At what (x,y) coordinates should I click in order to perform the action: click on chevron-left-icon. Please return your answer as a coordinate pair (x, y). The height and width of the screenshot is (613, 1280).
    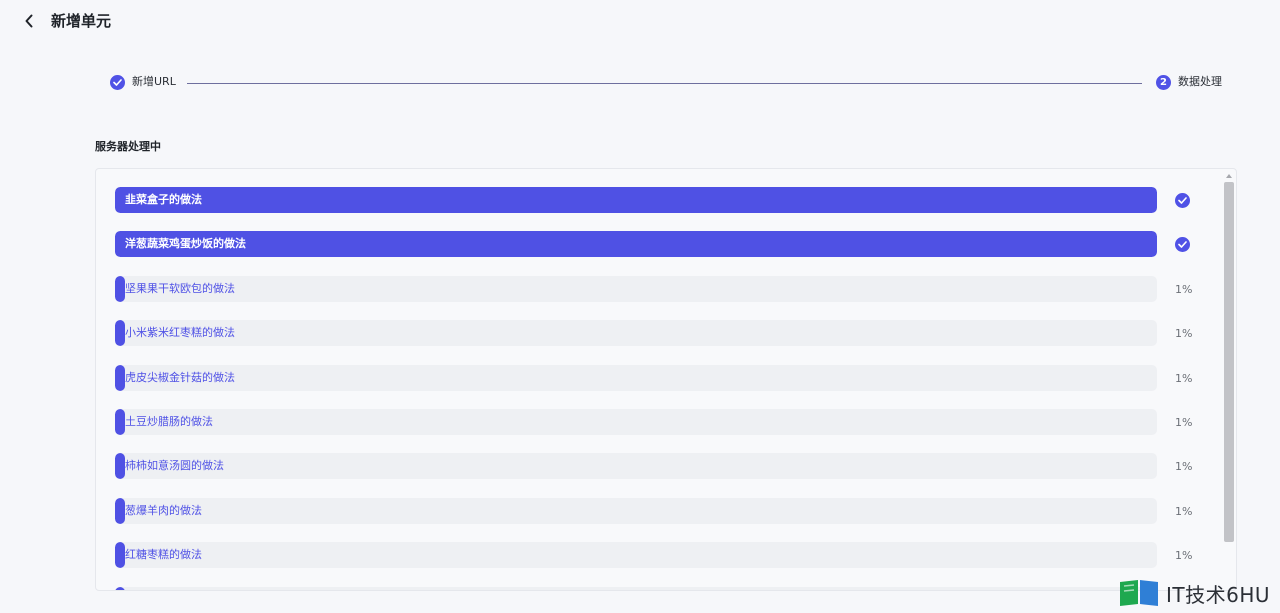
    Looking at the image, I should click on (29, 21).